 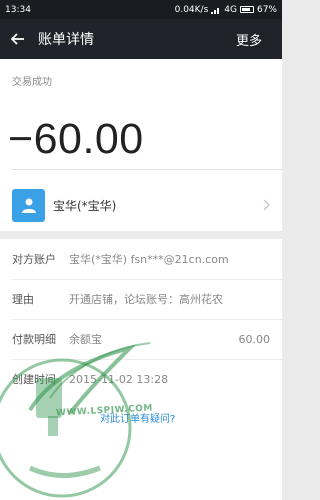 What do you see at coordinates (246, 9) in the screenshot?
I see `battery-icon` at bounding box center [246, 9].